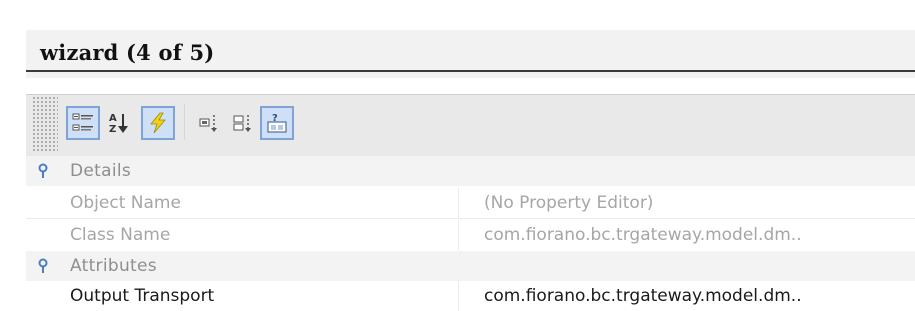 This screenshot has width=915, height=311. What do you see at coordinates (45, 124) in the screenshot?
I see `toolbar-grip` at bounding box center [45, 124].